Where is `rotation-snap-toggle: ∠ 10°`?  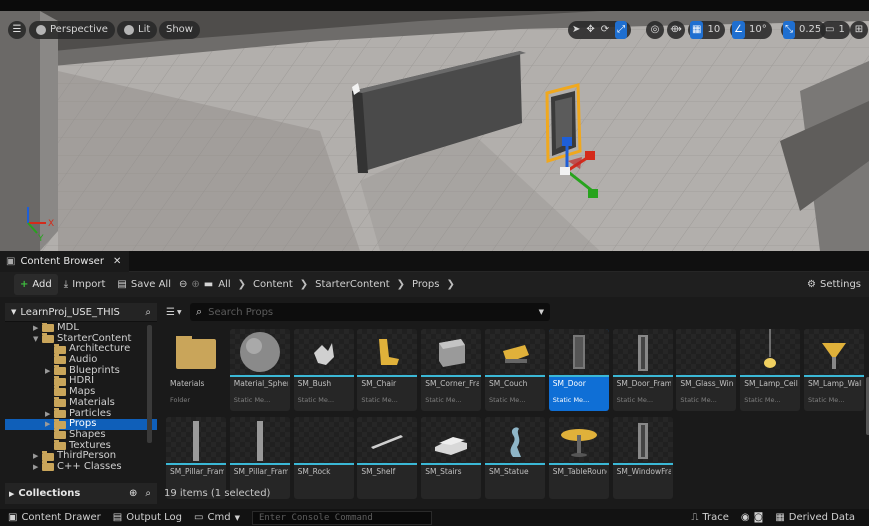 rotation-snap-toggle: ∠ 10° is located at coordinates (751, 30).